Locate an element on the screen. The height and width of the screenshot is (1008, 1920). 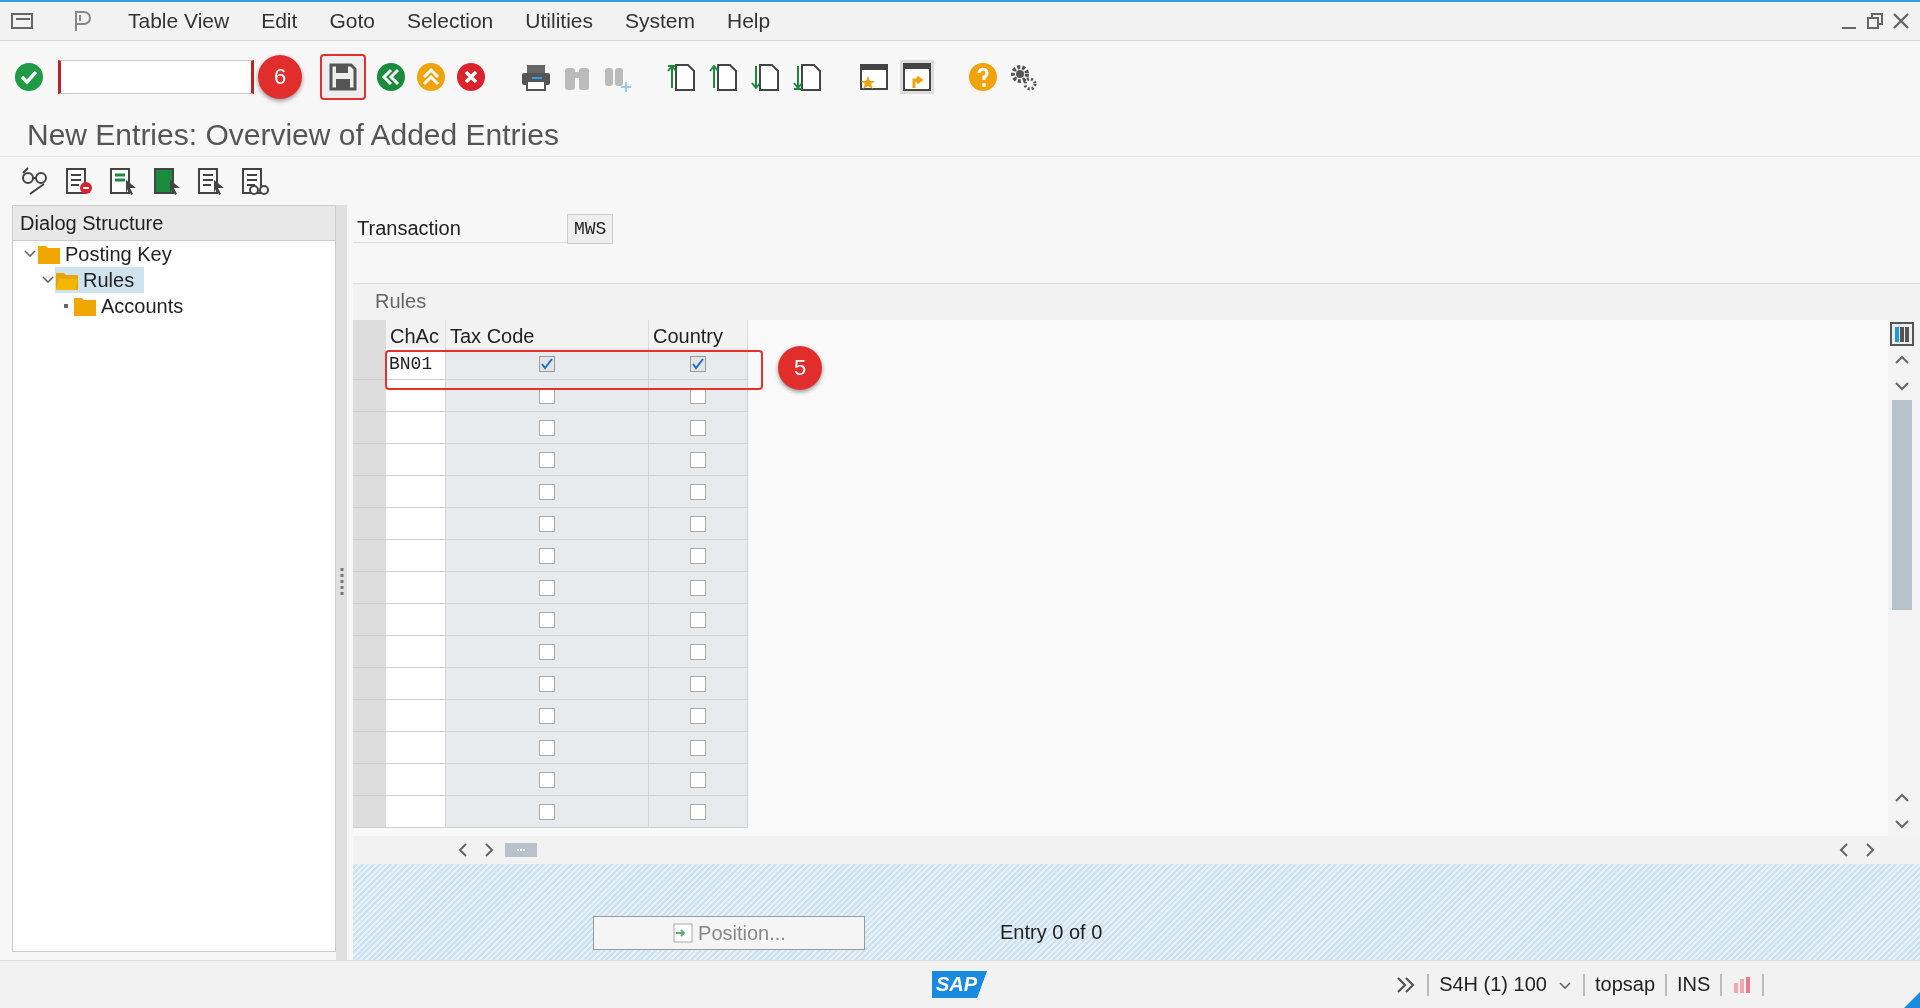
select-block-icon is located at coordinates (167, 181).